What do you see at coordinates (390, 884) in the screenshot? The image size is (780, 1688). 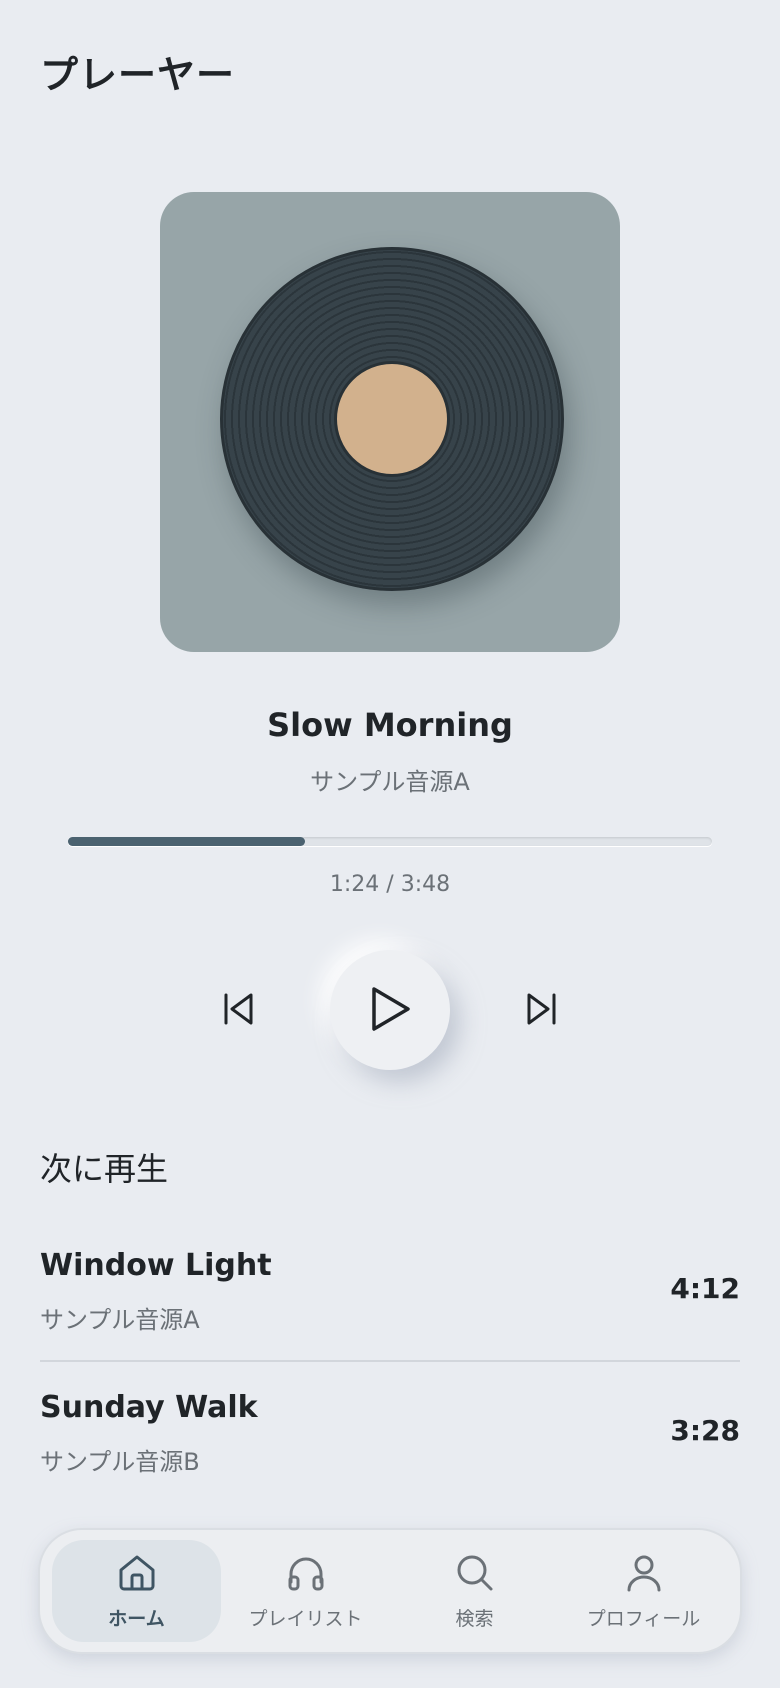 I see `time-display: 1:24 / 3:48` at bounding box center [390, 884].